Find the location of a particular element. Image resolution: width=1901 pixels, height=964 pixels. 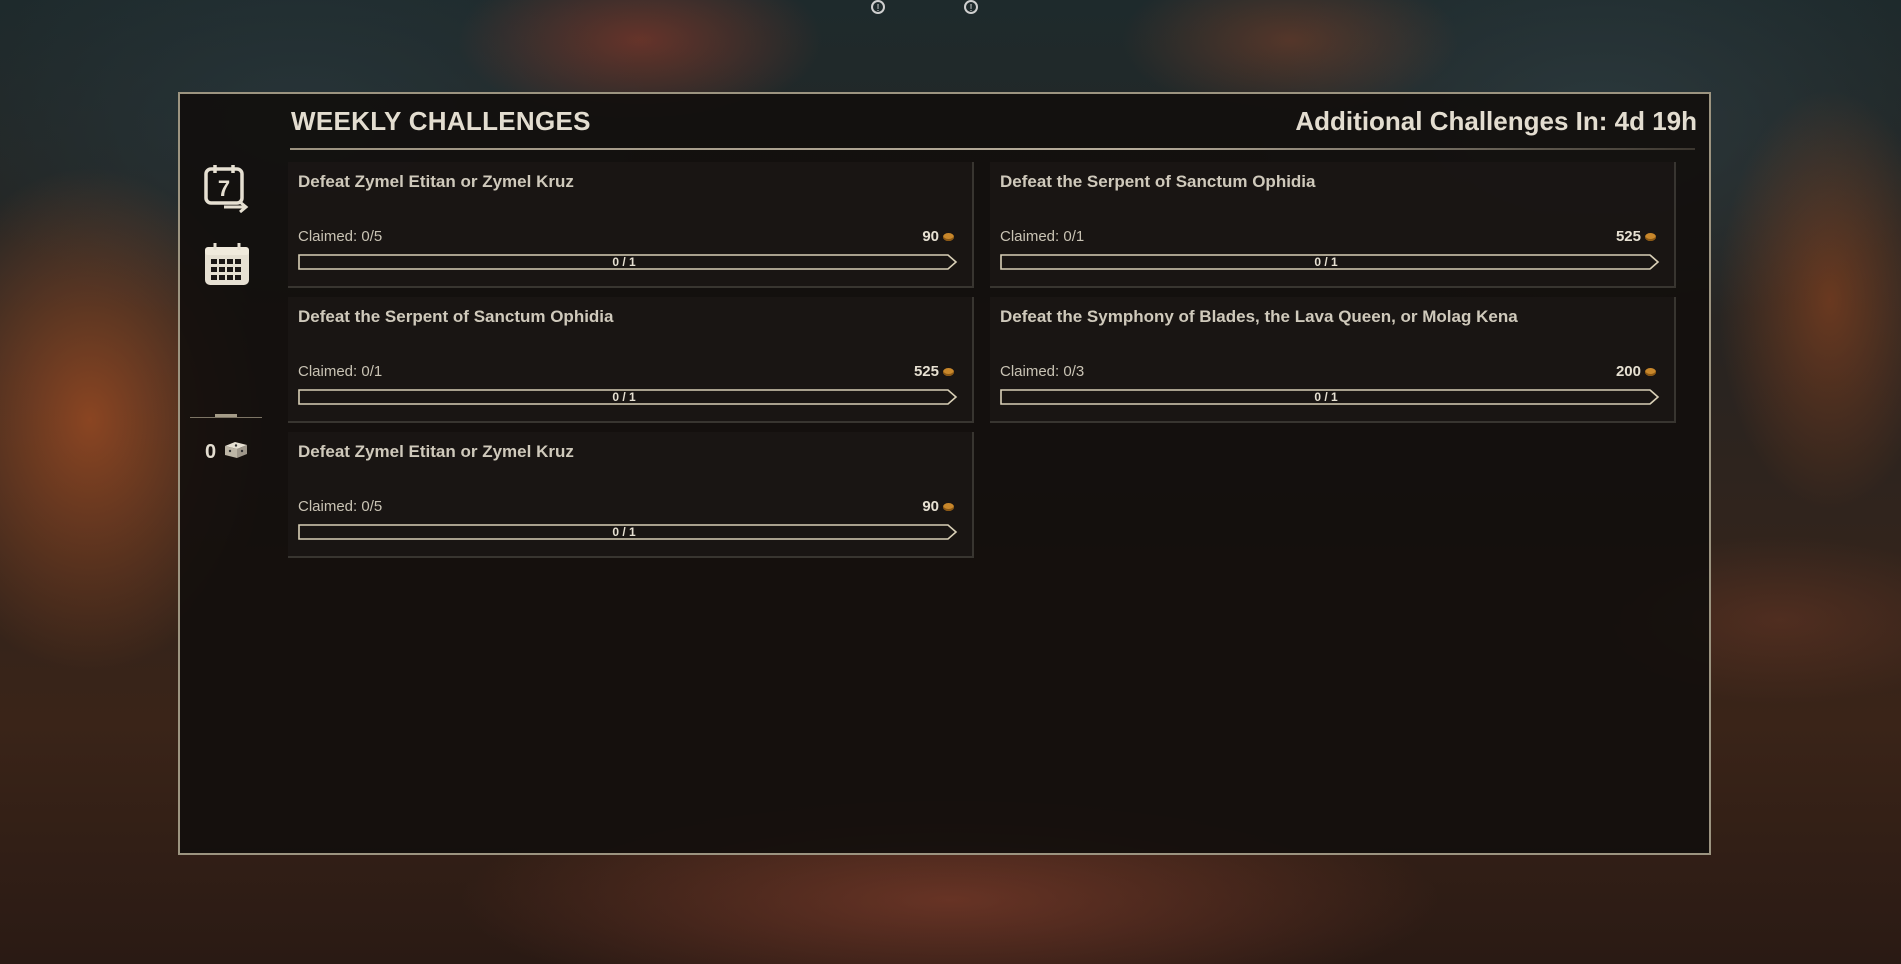

currency-display: 0 is located at coordinates (227, 452).